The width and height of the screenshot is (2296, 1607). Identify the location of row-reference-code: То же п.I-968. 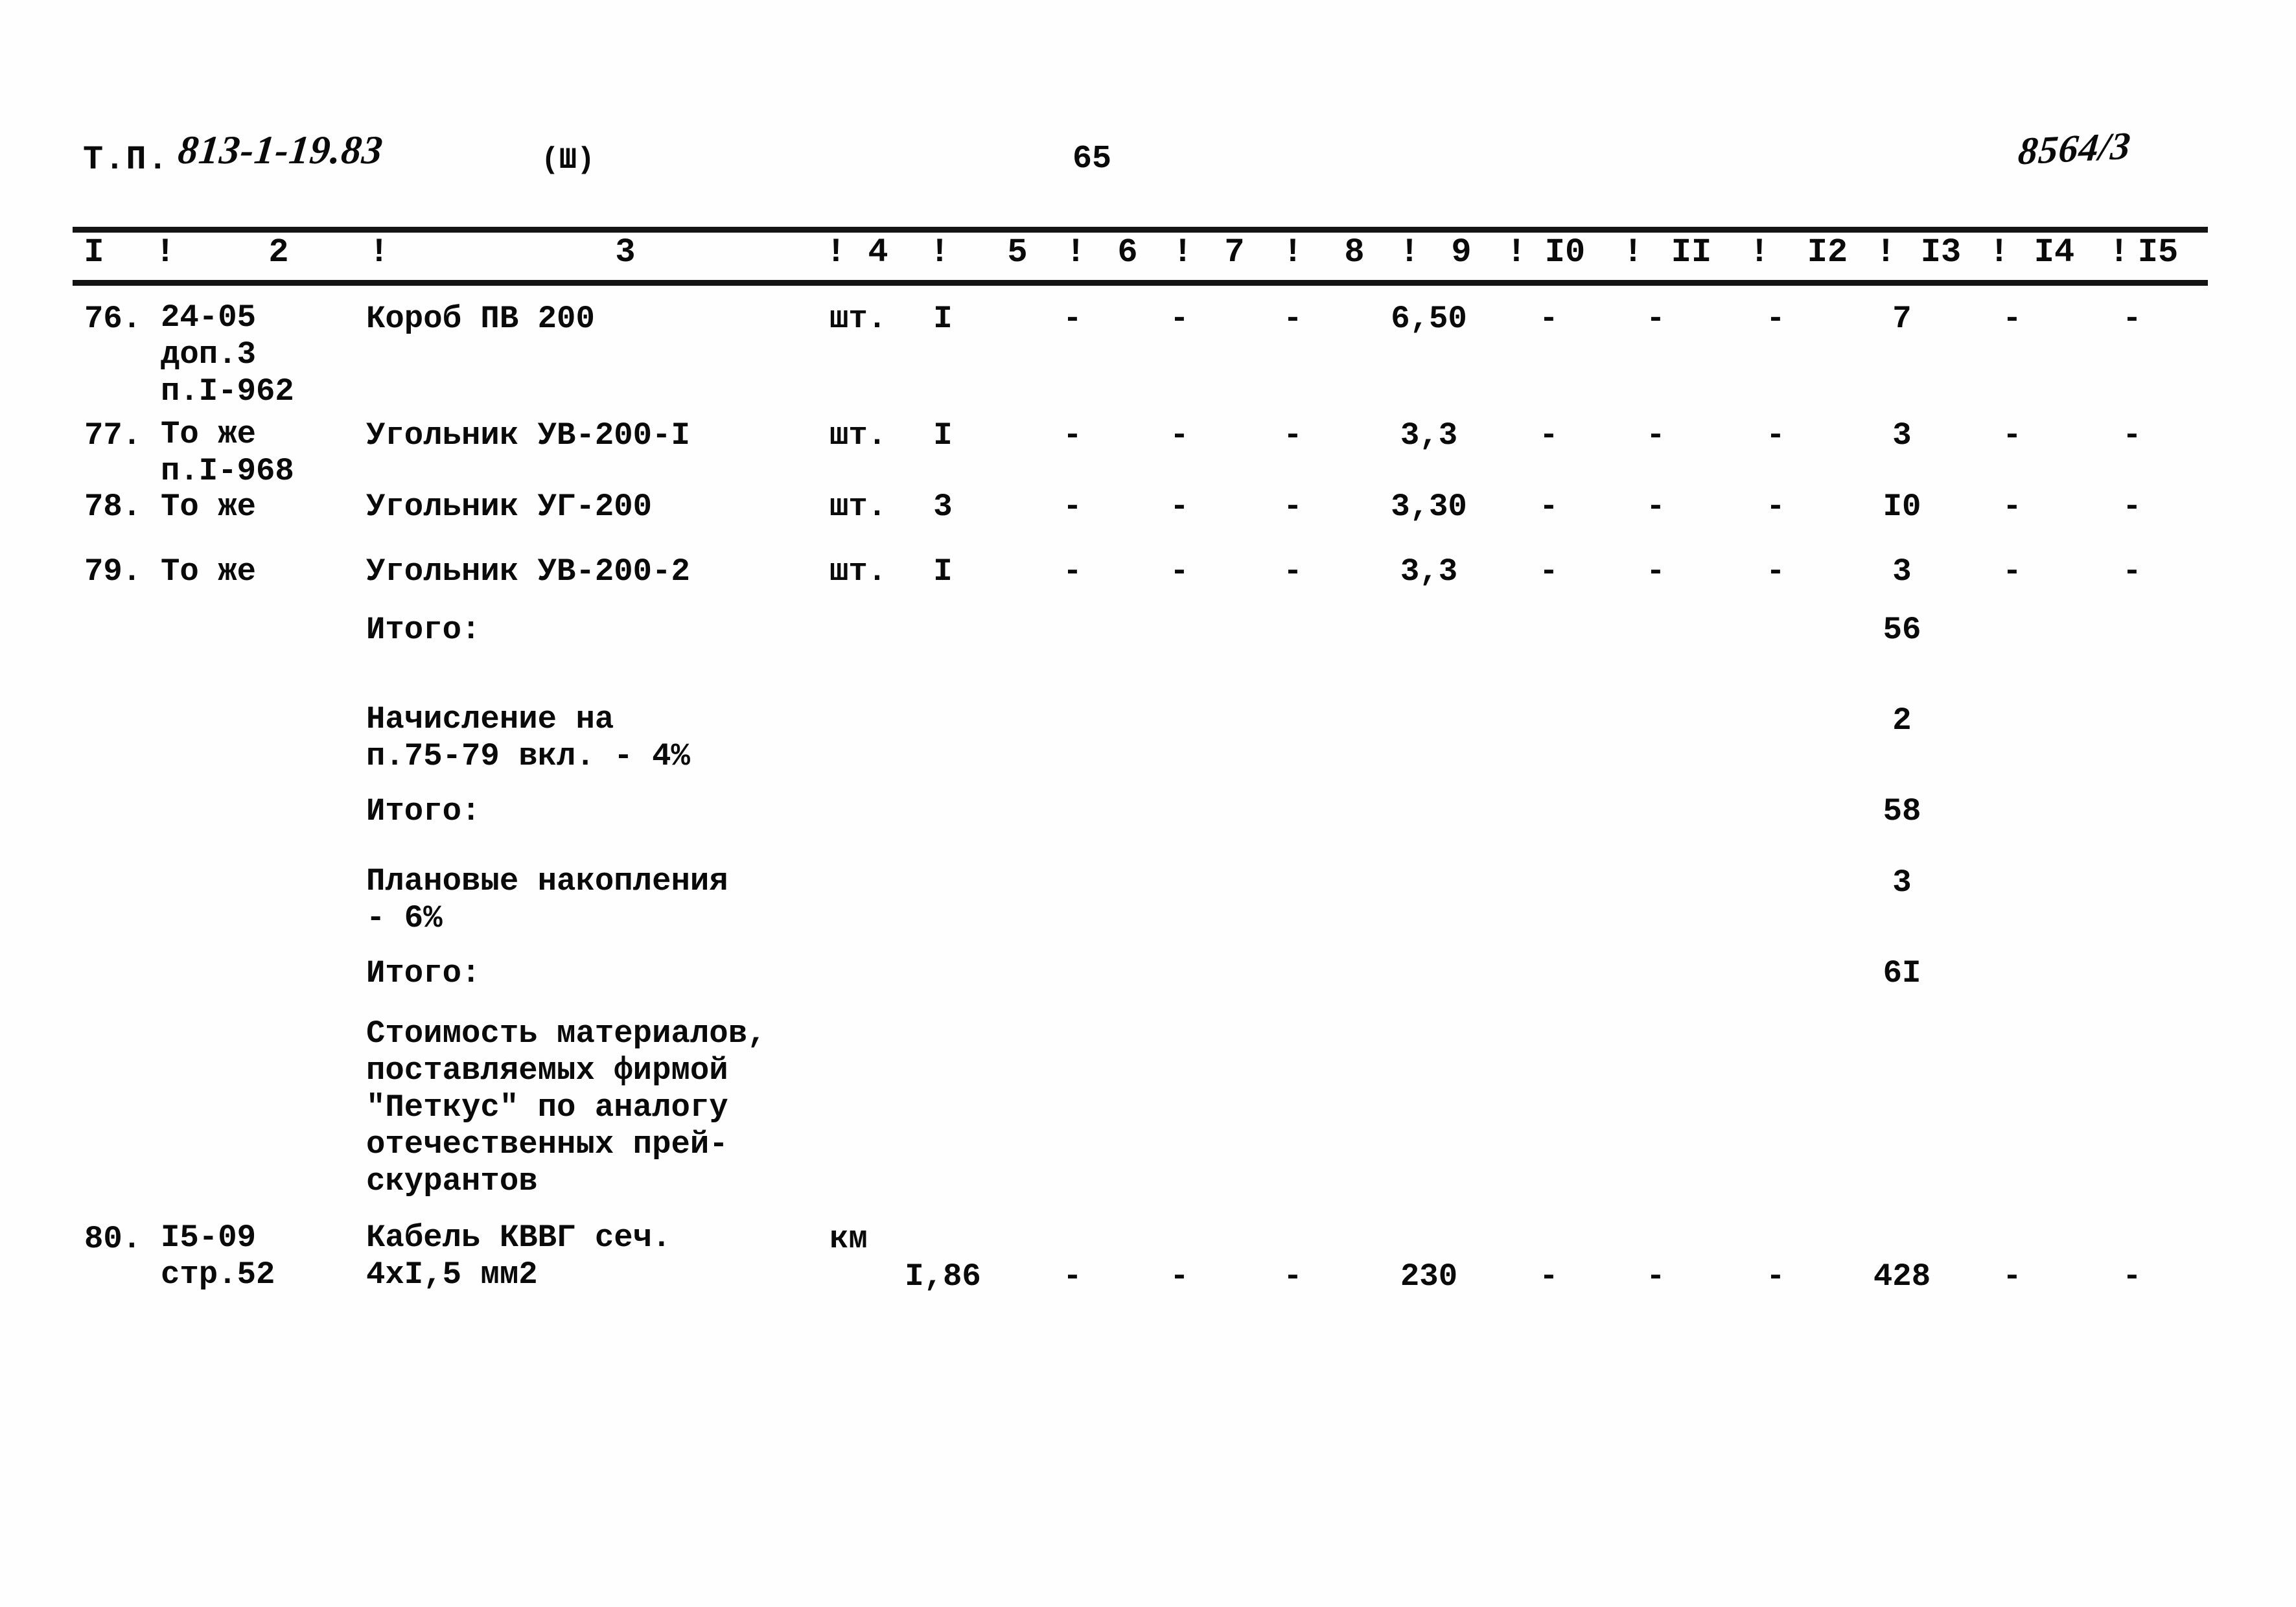
(227, 452).